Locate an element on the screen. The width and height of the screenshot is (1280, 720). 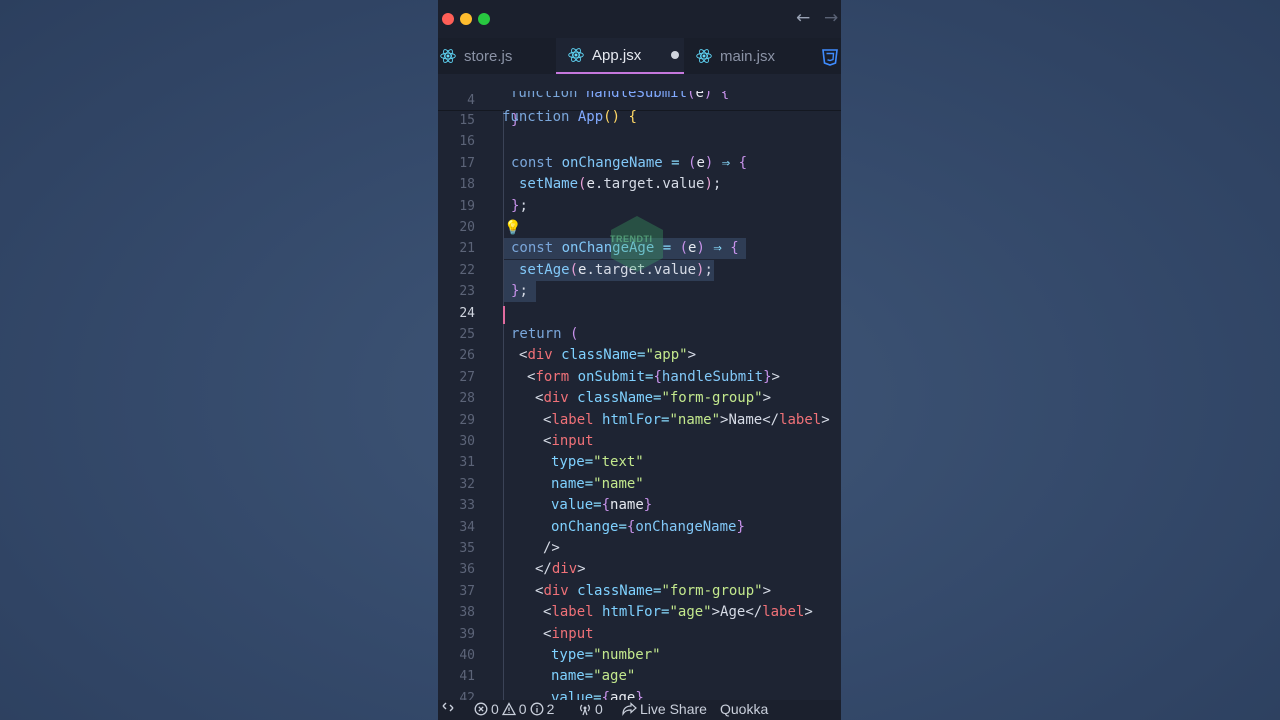
code-line: 32 name="name" is located at coordinates (639, 484).